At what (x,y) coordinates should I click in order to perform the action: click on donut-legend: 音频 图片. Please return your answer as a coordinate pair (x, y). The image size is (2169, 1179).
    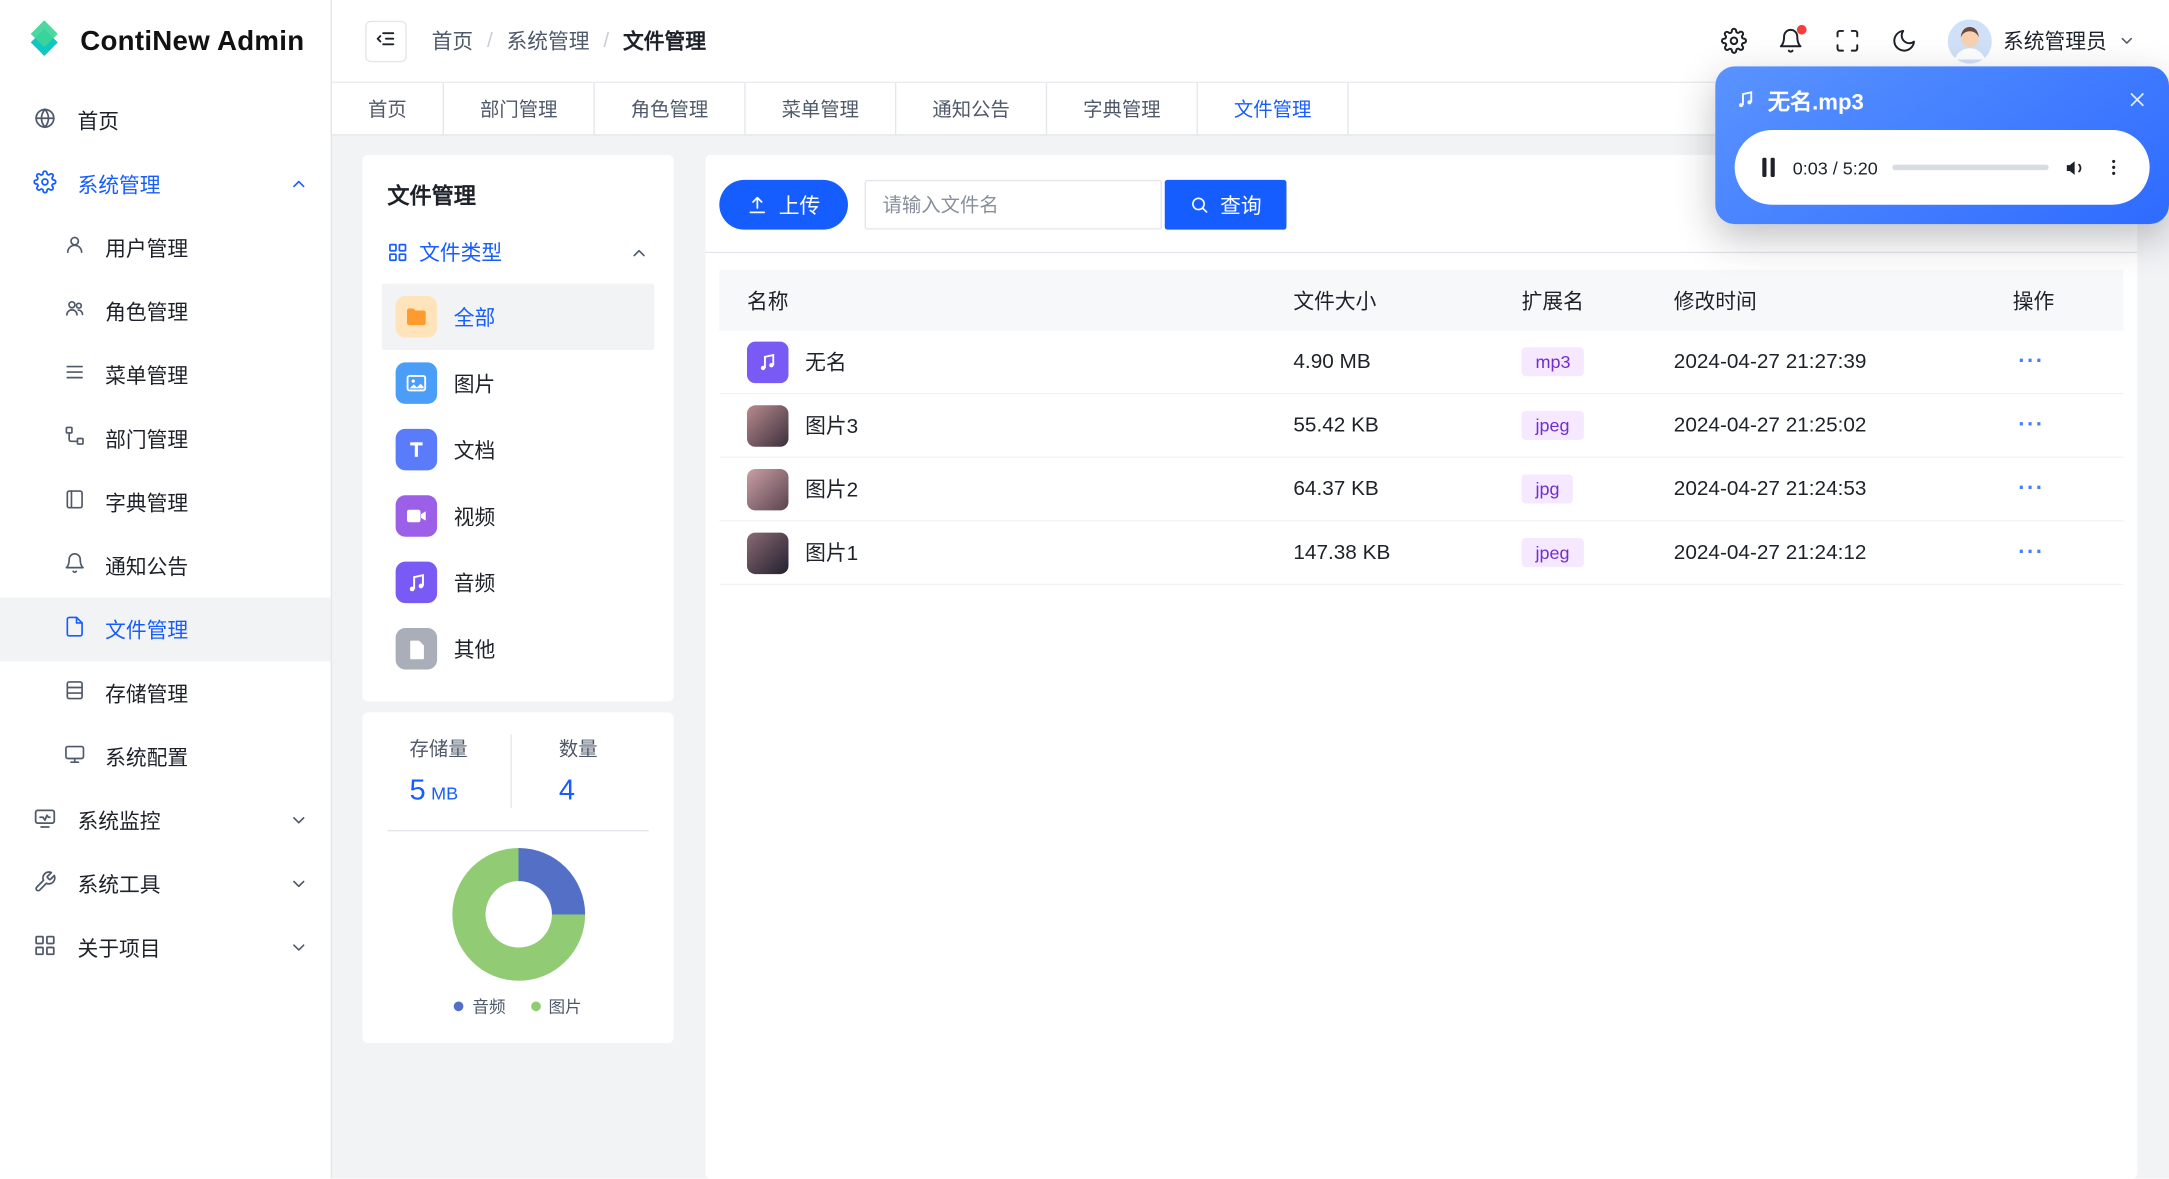
    Looking at the image, I should click on (518, 1009).